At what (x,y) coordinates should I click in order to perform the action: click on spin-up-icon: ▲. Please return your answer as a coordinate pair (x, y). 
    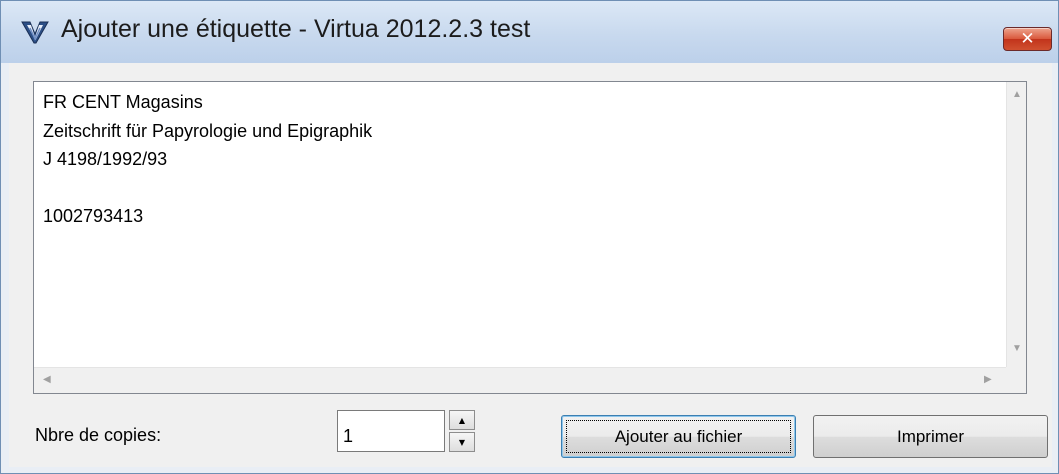
    Looking at the image, I should click on (462, 420).